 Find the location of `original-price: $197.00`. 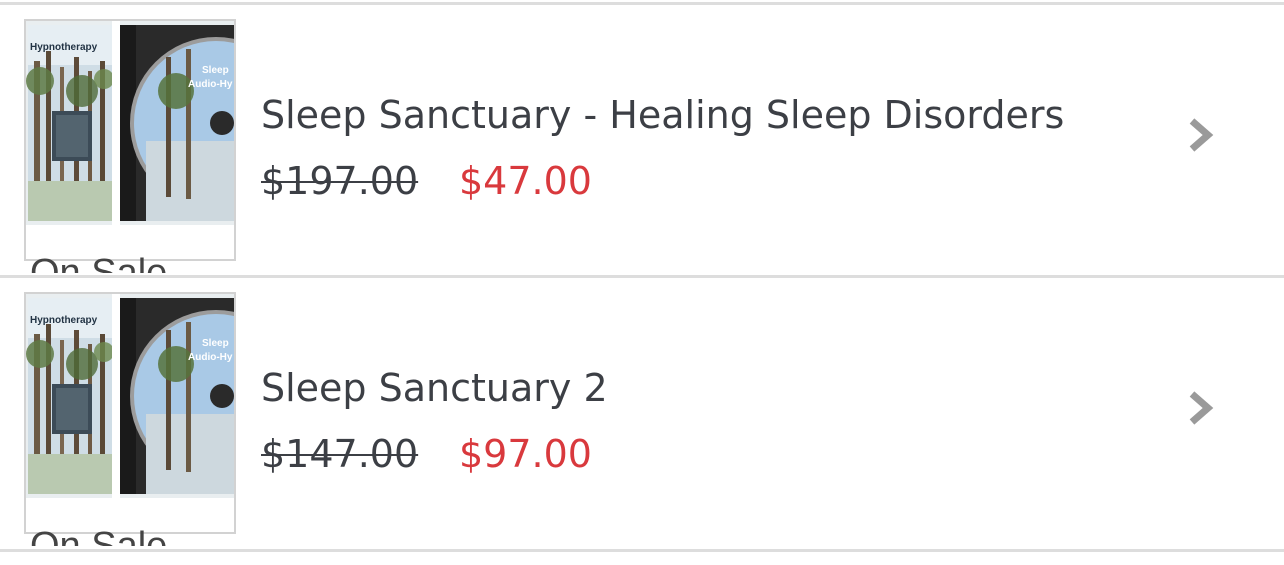

original-price: $197.00 is located at coordinates (340, 181).